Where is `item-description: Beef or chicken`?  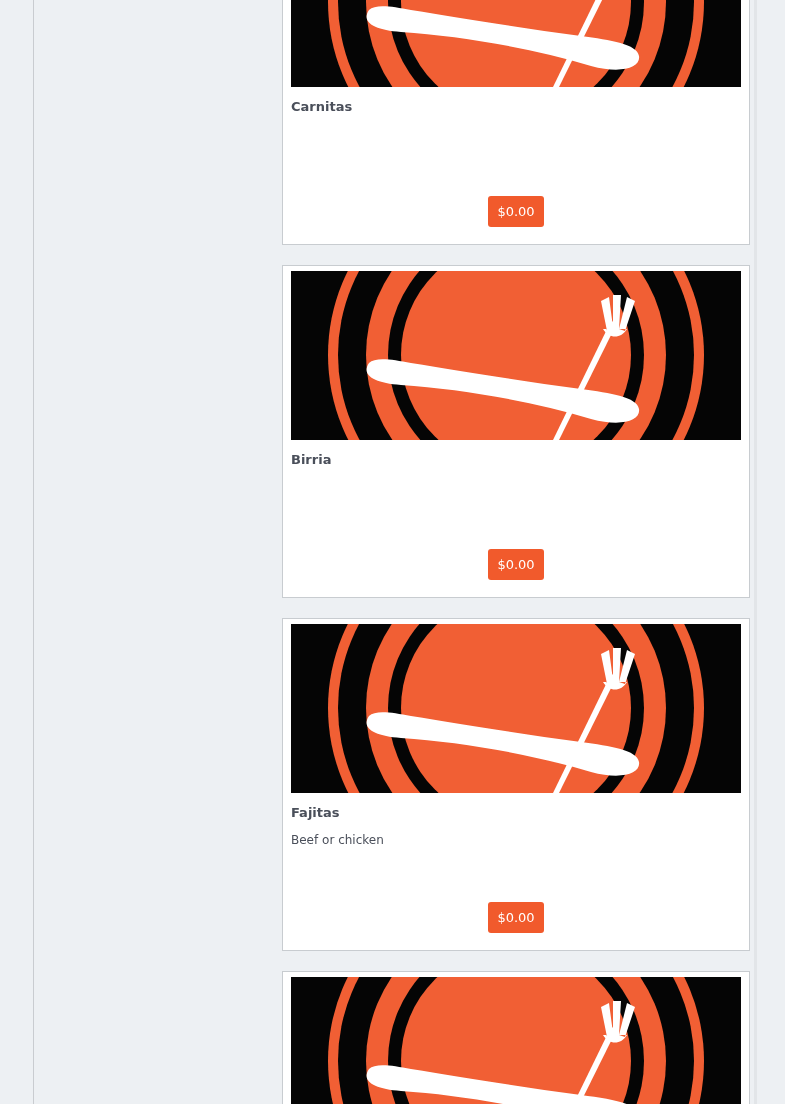
item-description: Beef or chicken is located at coordinates (338, 840).